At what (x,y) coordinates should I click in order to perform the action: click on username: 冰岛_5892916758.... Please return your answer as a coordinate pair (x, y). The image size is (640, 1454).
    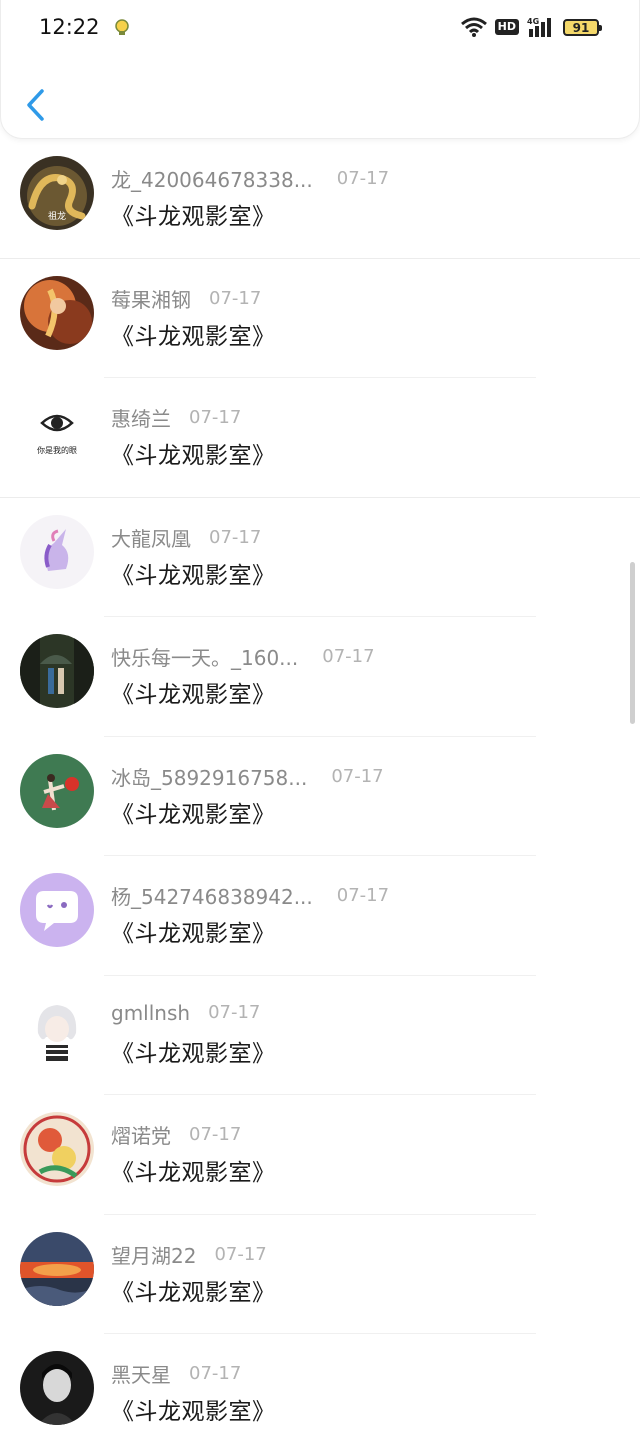
    Looking at the image, I should click on (209, 776).